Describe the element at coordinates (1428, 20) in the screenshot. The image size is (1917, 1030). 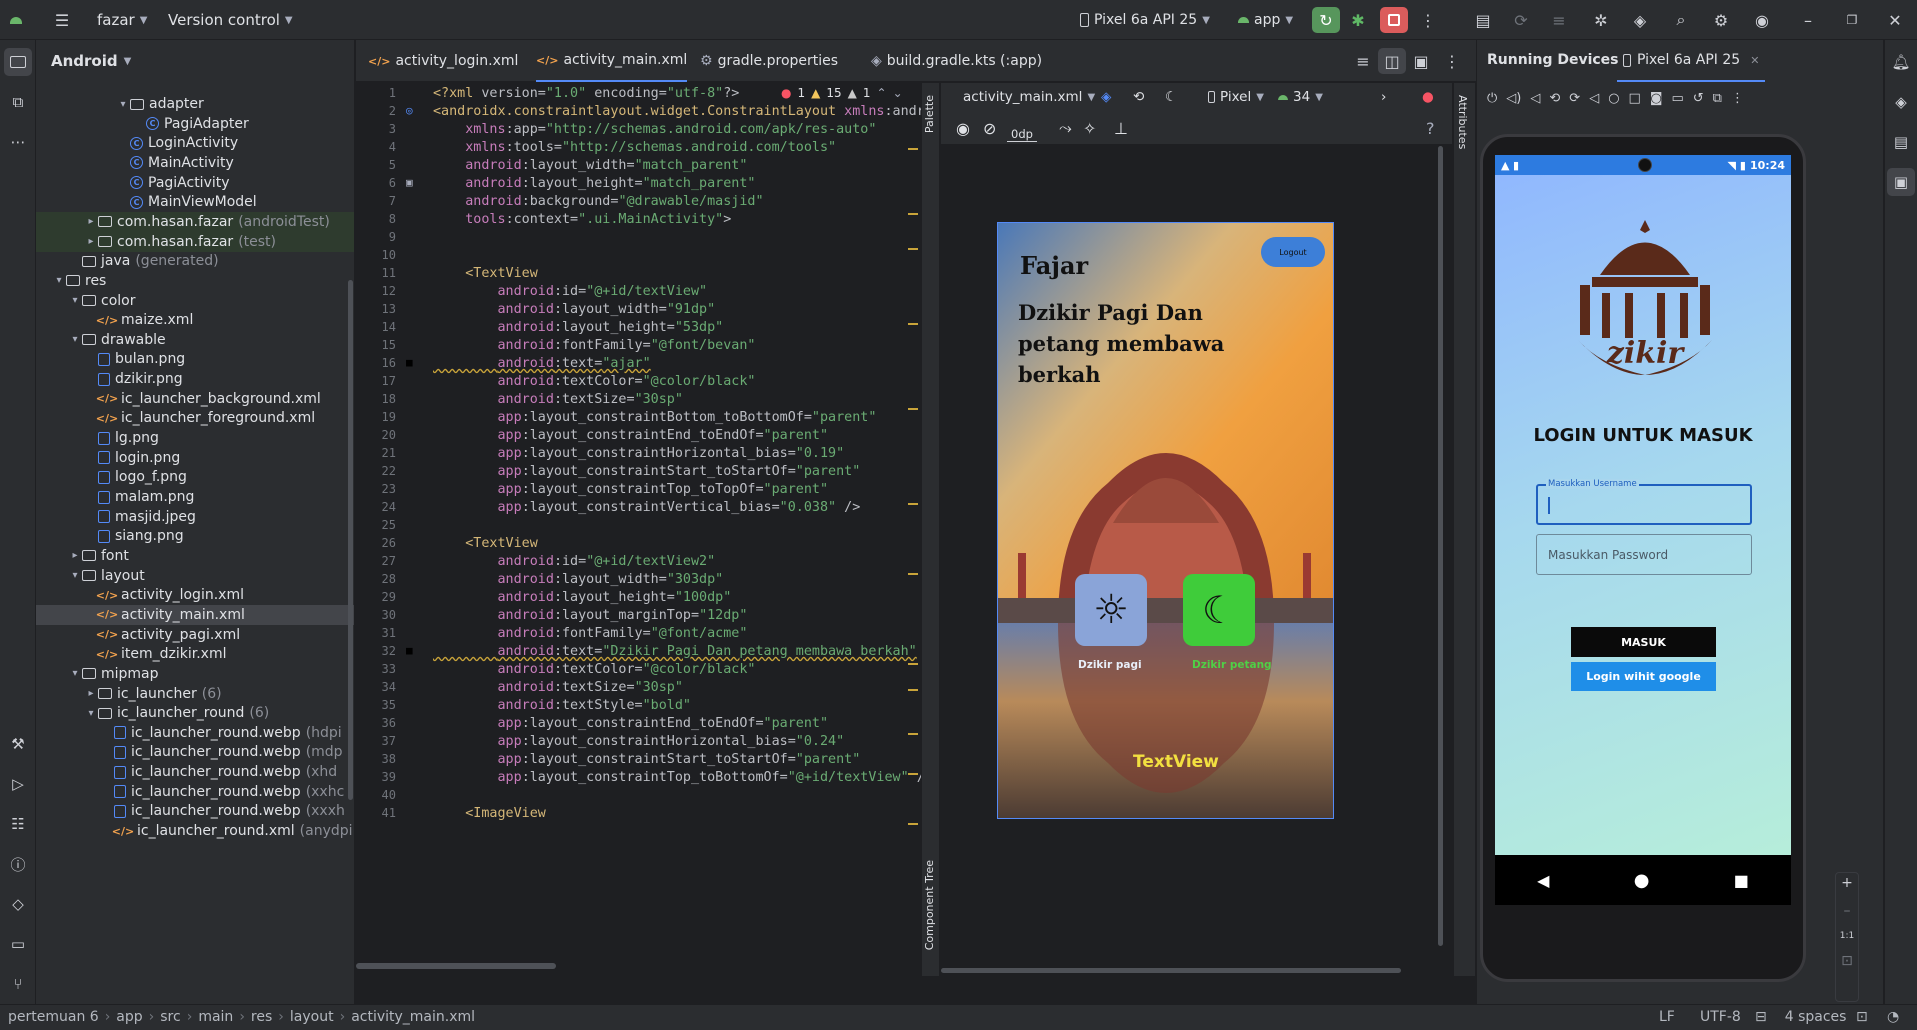
I see `more-actions-button: ⋮` at that location.